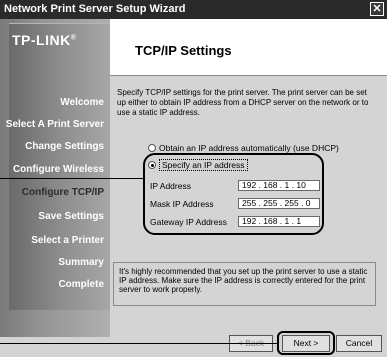  Describe the element at coordinates (183, 50) in the screenshot. I see `page-title: TCP/IP Settings` at that location.